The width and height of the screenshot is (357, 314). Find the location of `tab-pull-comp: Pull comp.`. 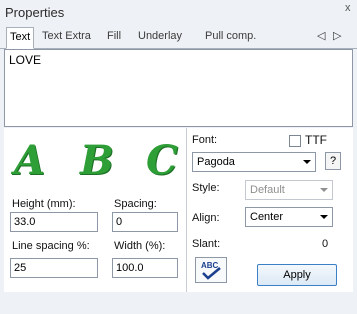

tab-pull-comp: Pull comp. is located at coordinates (230, 36).